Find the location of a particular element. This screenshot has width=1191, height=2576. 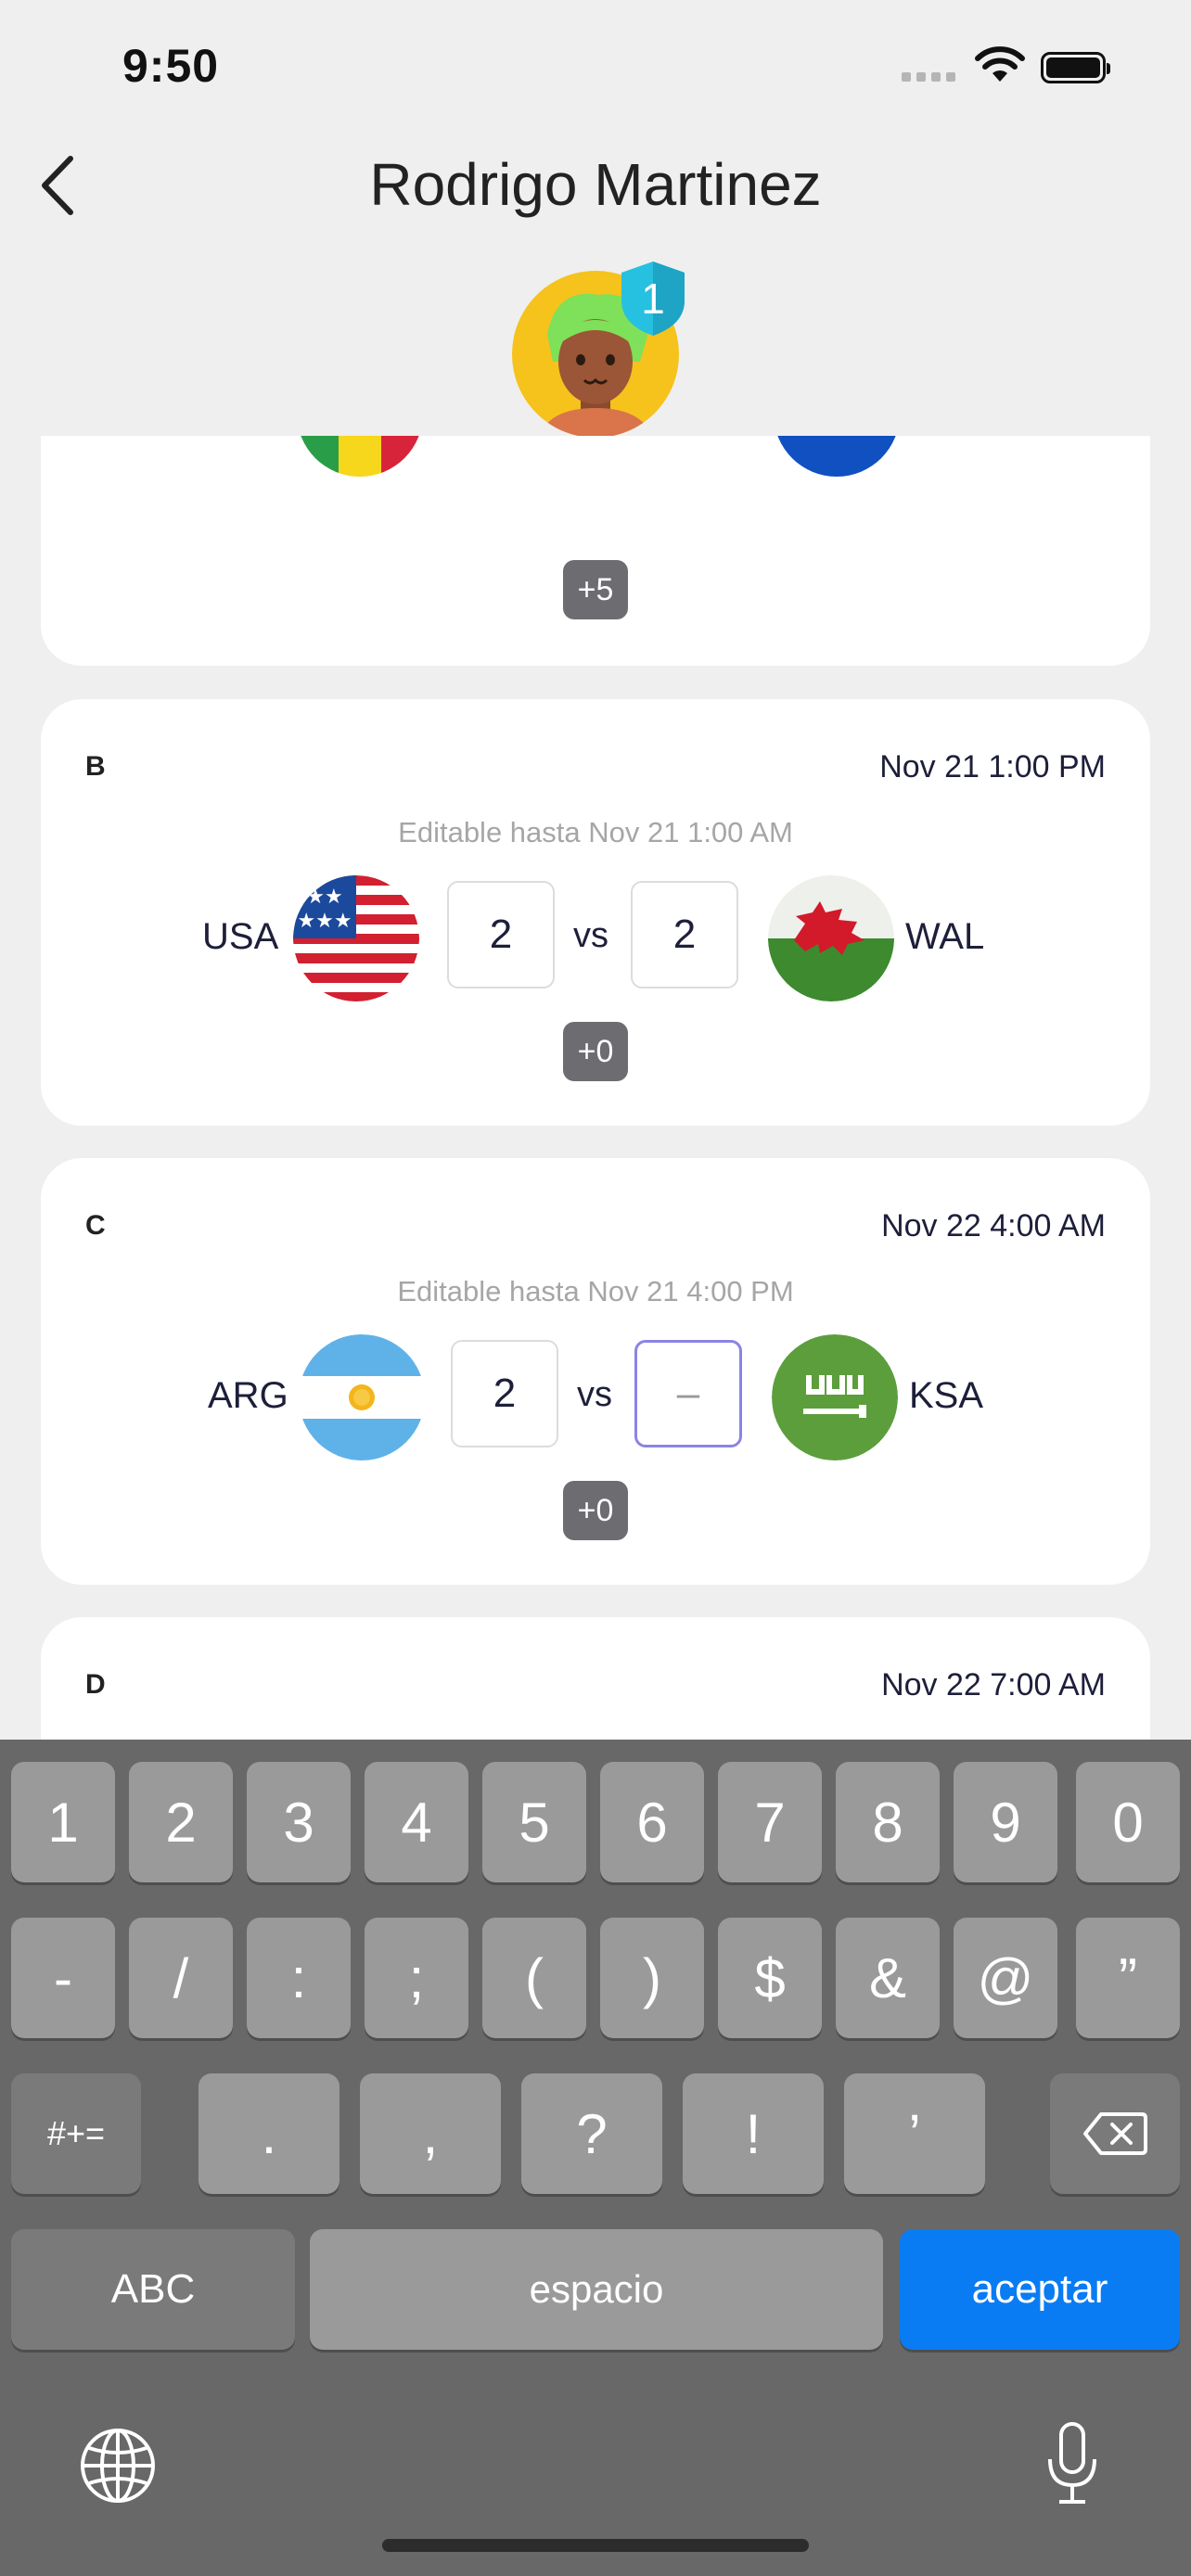

globe-icon is located at coordinates (118, 2466).